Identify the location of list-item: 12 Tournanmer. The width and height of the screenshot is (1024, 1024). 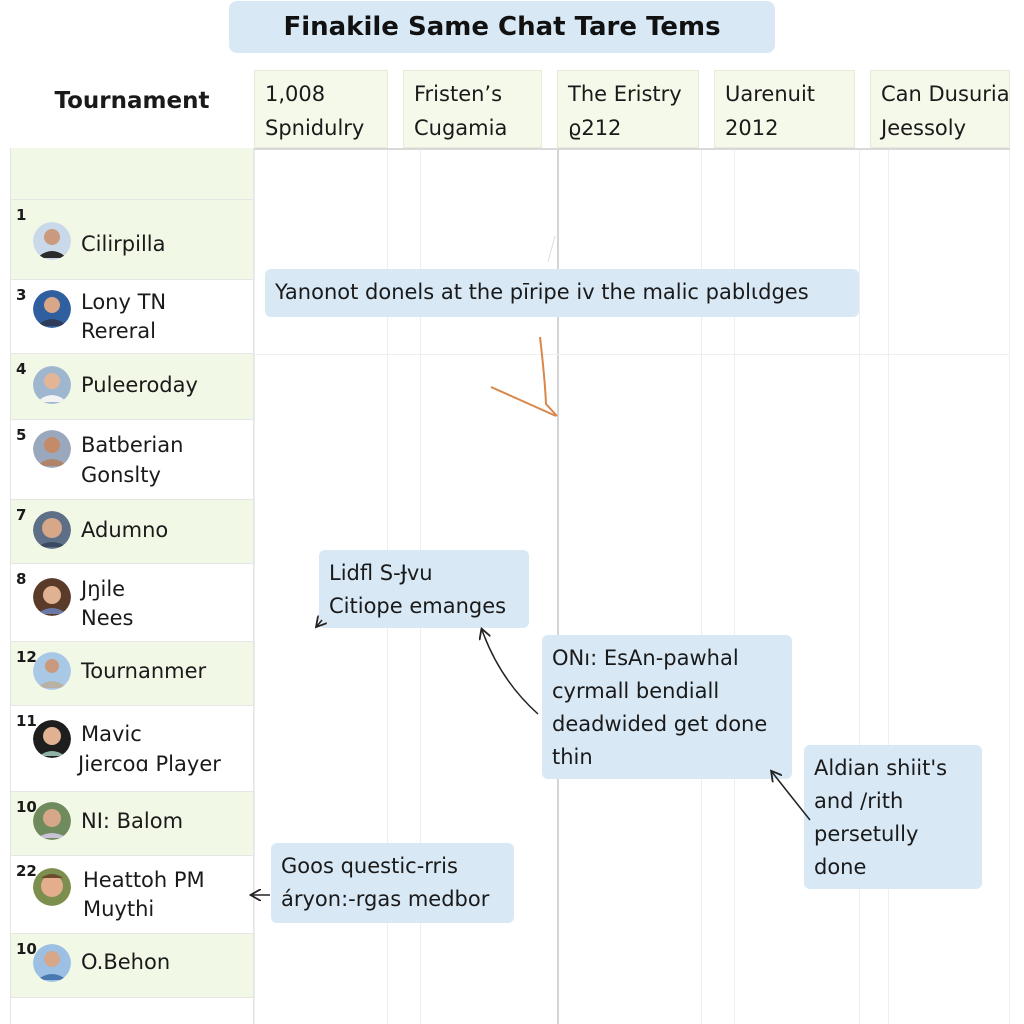
(132, 674).